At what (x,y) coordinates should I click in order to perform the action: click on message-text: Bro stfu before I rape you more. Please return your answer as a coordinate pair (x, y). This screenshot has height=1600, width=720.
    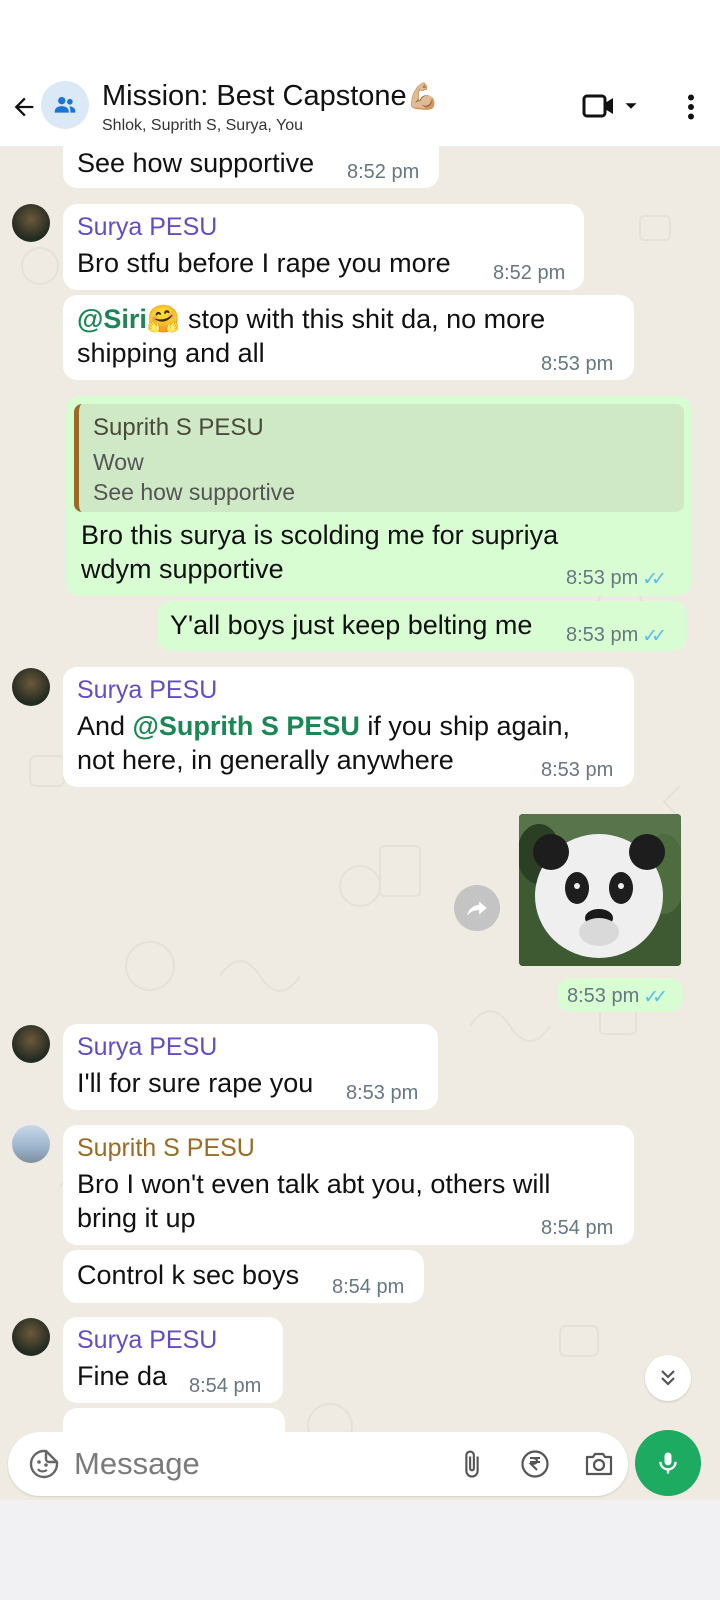
    Looking at the image, I should click on (264, 263).